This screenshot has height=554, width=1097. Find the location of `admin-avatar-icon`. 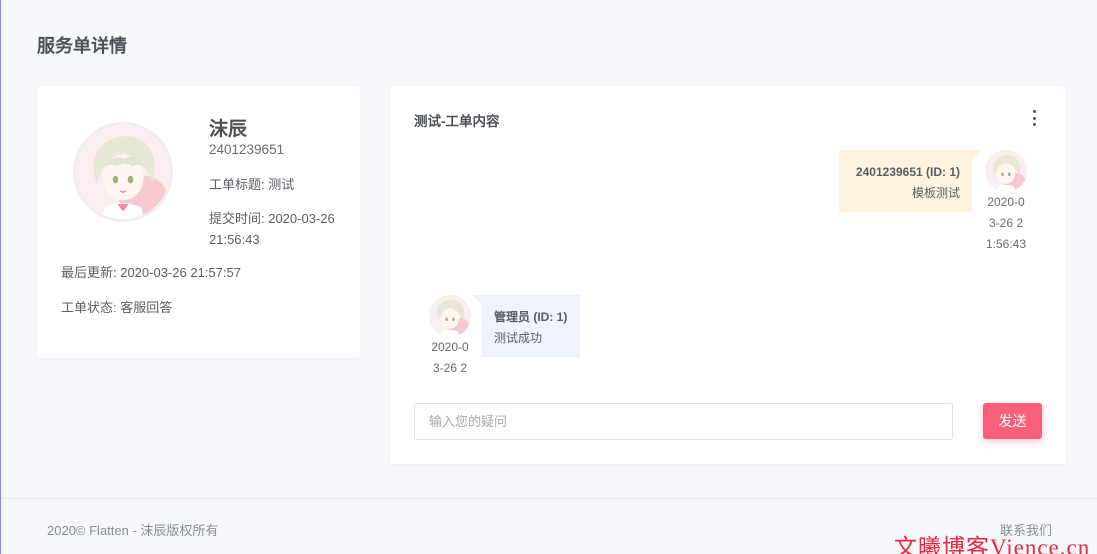

admin-avatar-icon is located at coordinates (450, 316).